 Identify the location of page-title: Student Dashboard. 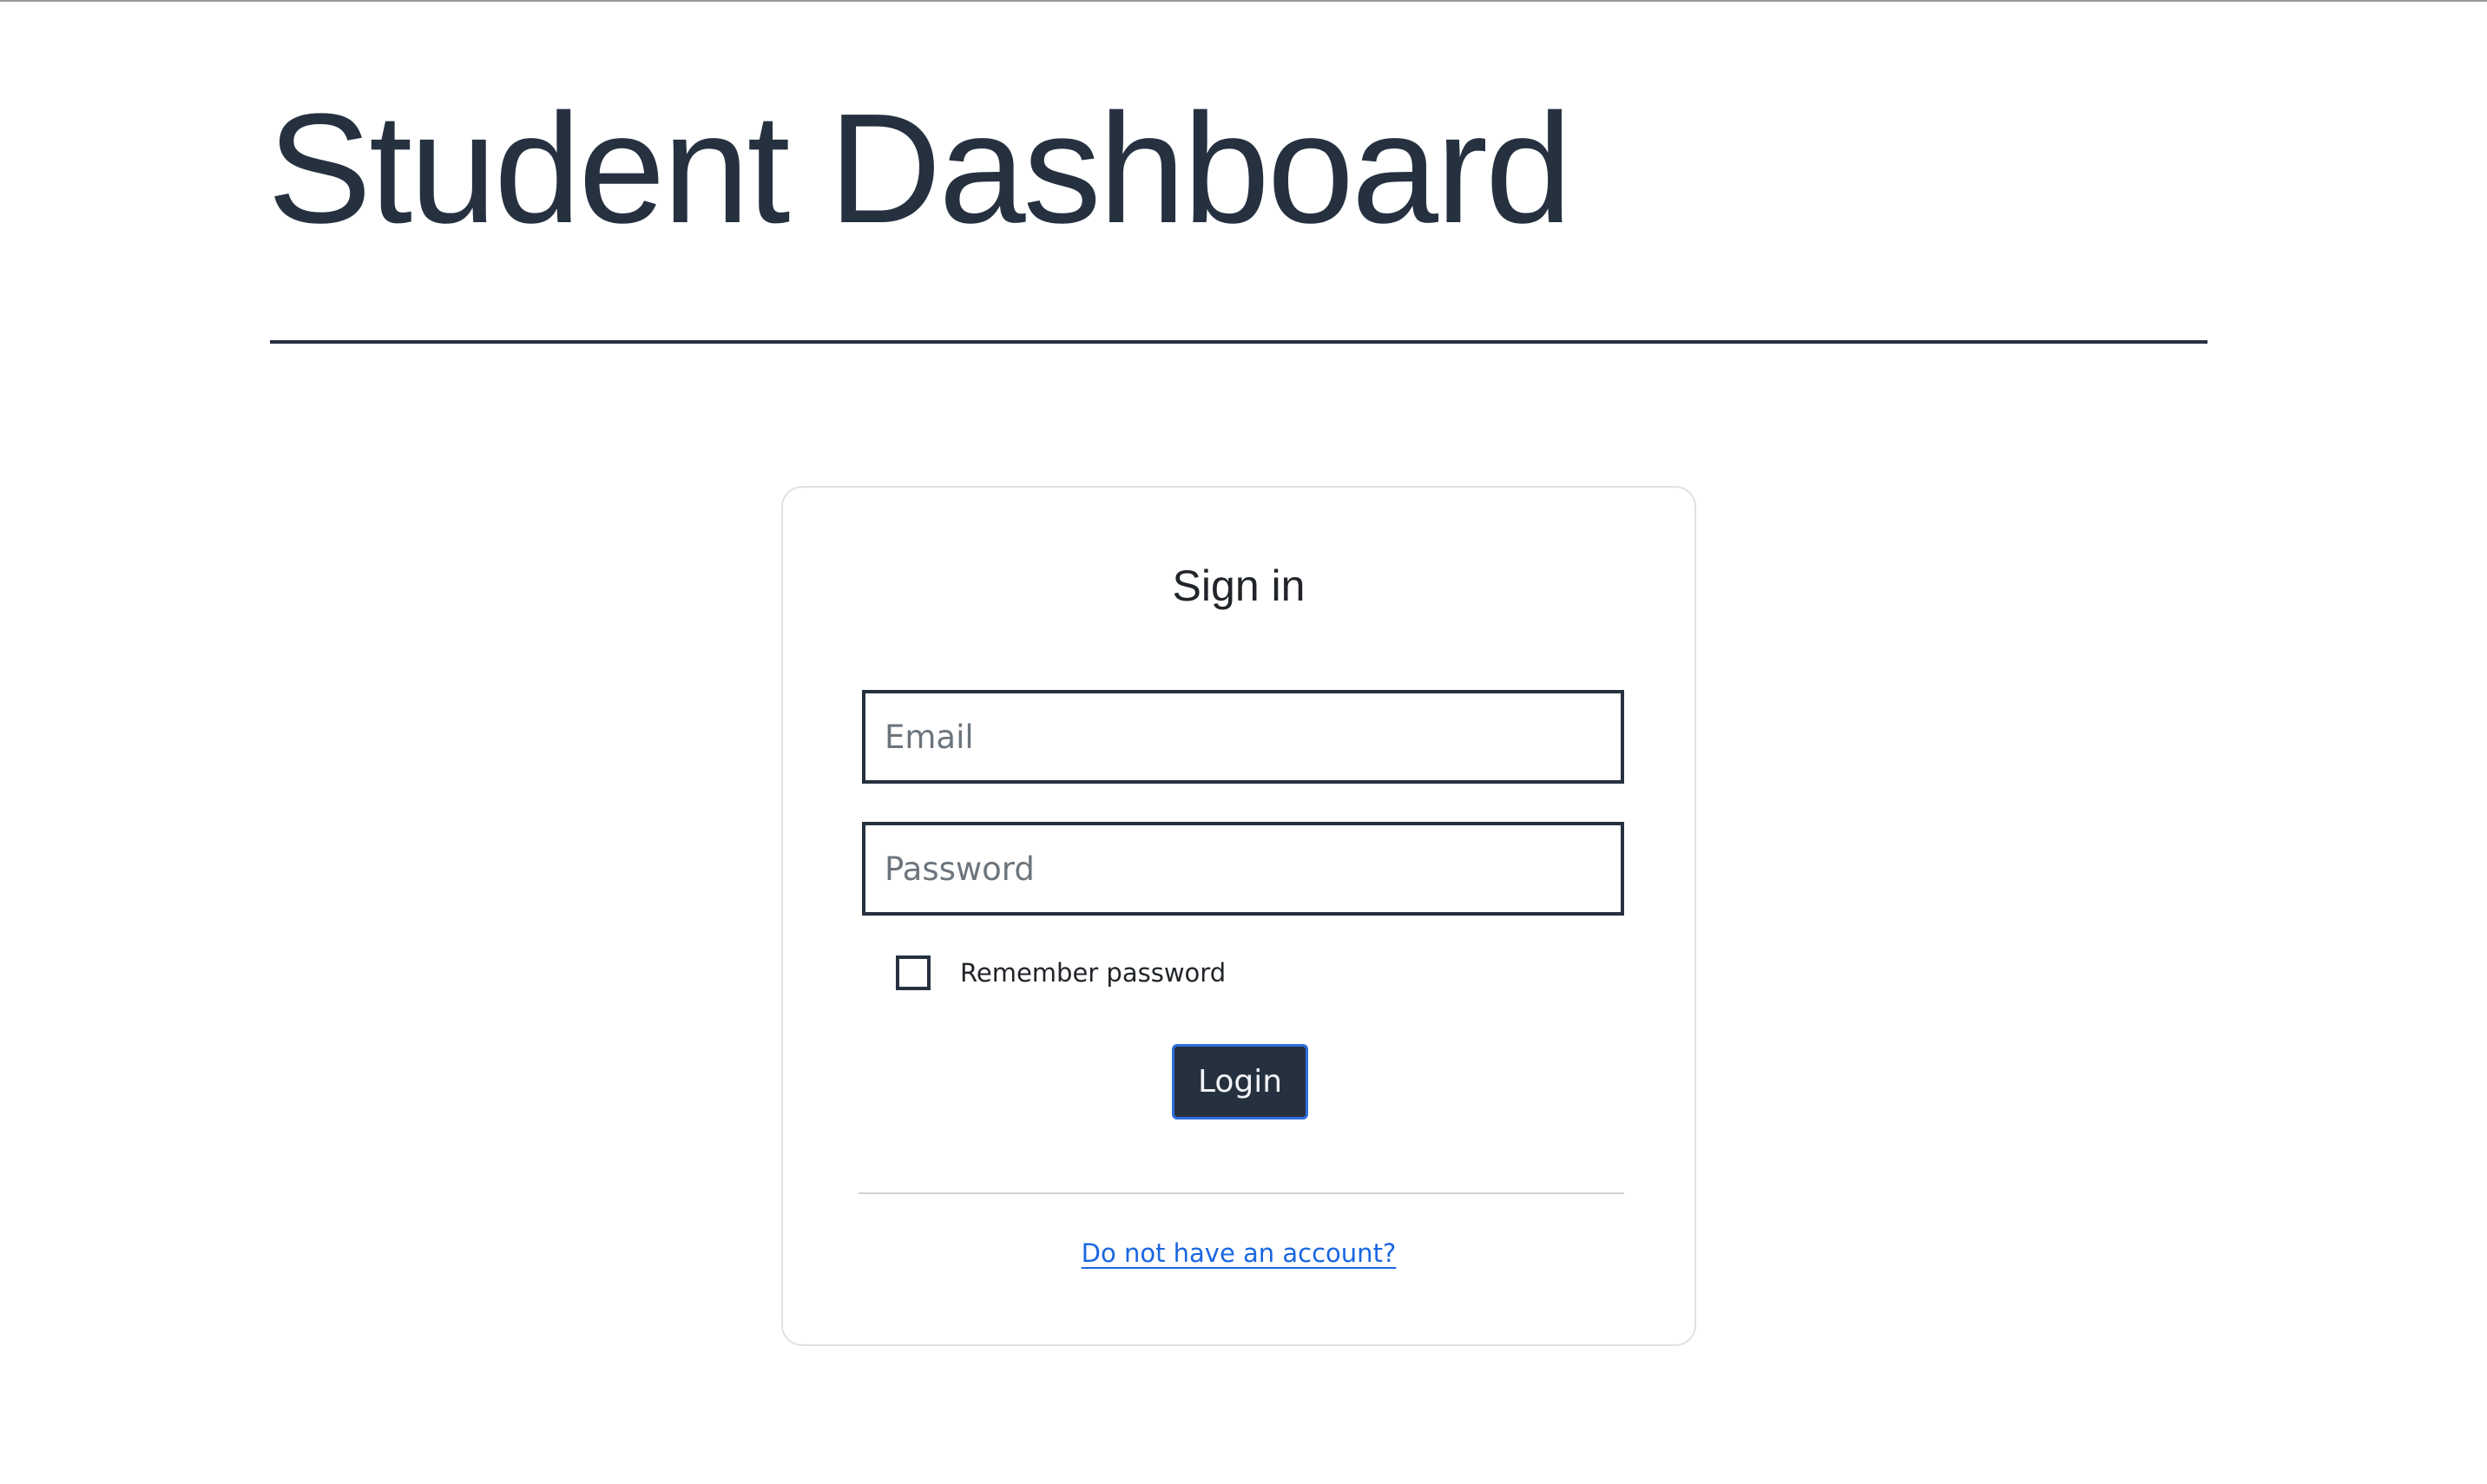
(919, 169).